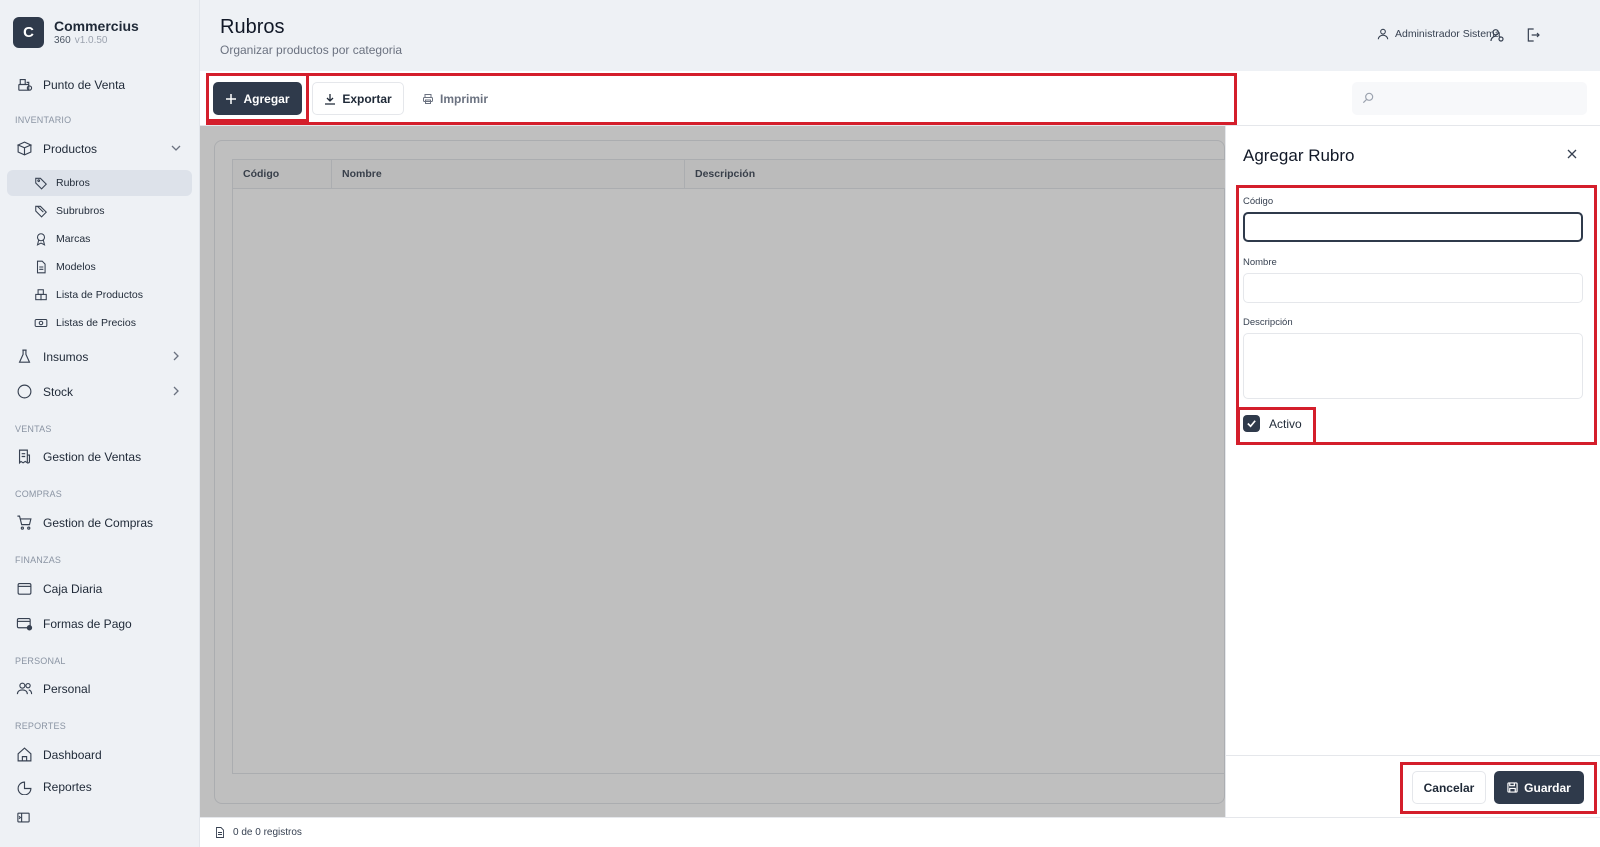 The height and width of the screenshot is (847, 1600). Describe the element at coordinates (99, 211) in the screenshot. I see `sidebar-subitem-subrubros: Subrubros` at that location.